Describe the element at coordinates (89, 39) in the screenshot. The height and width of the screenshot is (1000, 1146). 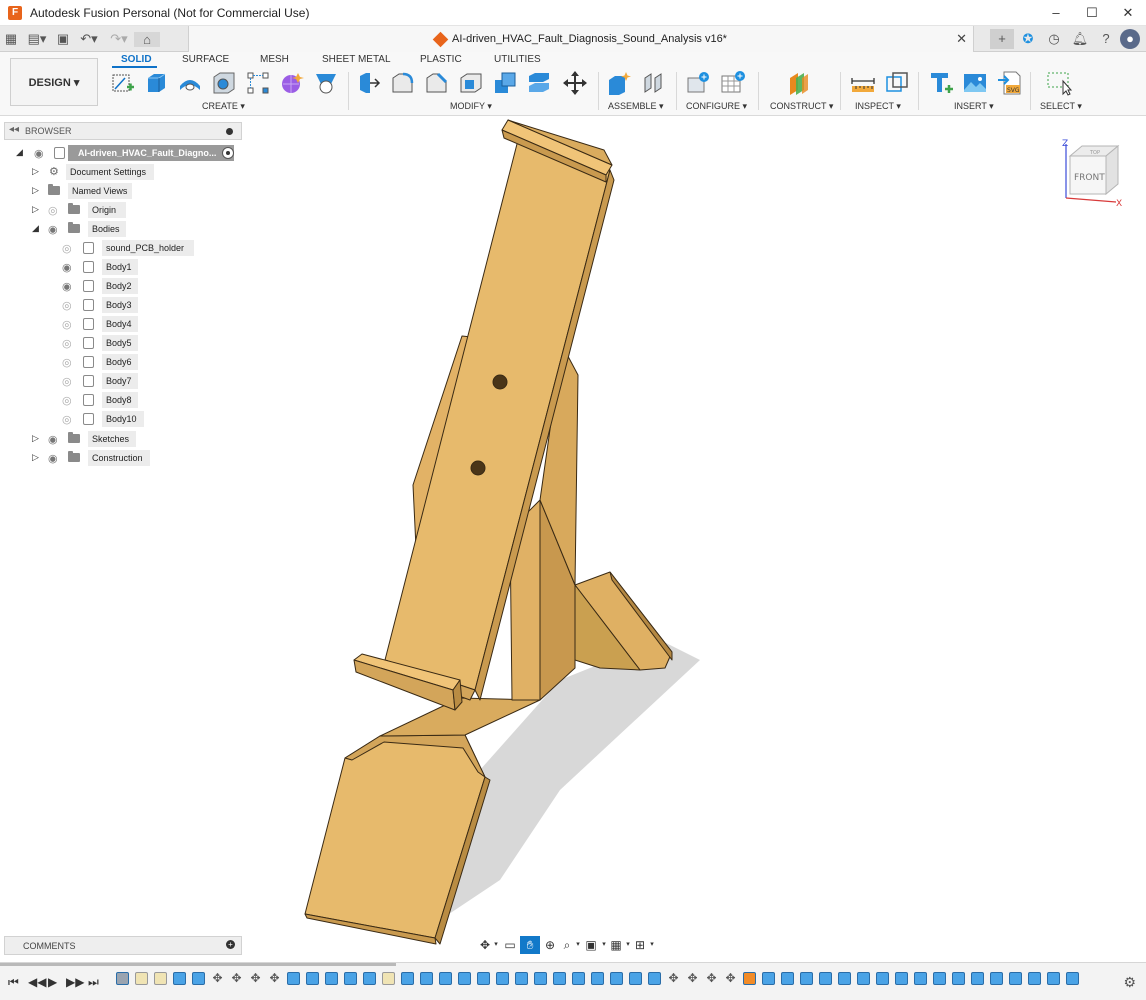
I see `undo-icon: ↶▾` at that location.